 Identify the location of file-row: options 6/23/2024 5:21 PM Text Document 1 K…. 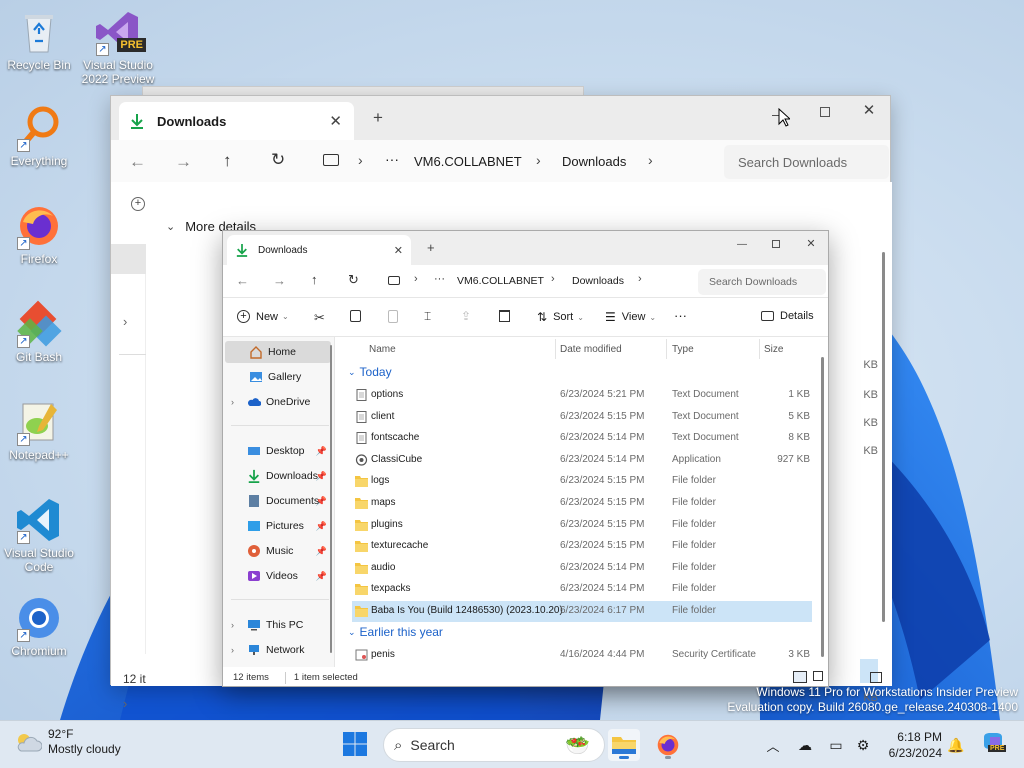
(582, 395).